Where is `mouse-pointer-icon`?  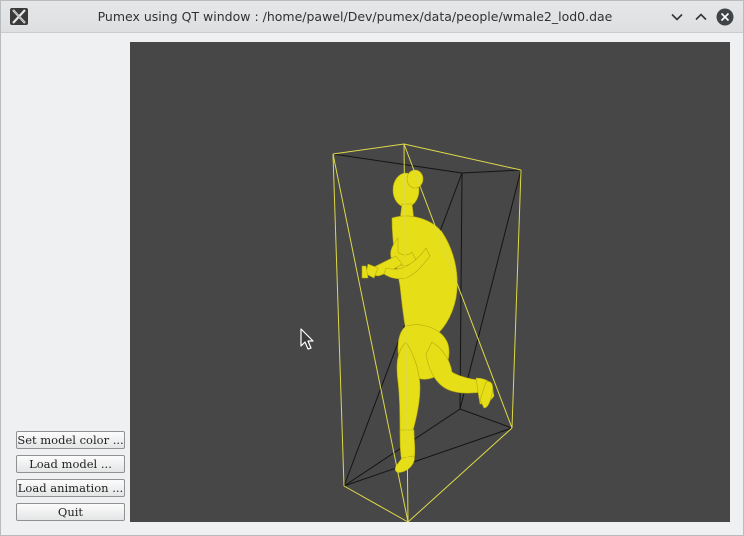
mouse-pointer-icon is located at coordinates (308, 340).